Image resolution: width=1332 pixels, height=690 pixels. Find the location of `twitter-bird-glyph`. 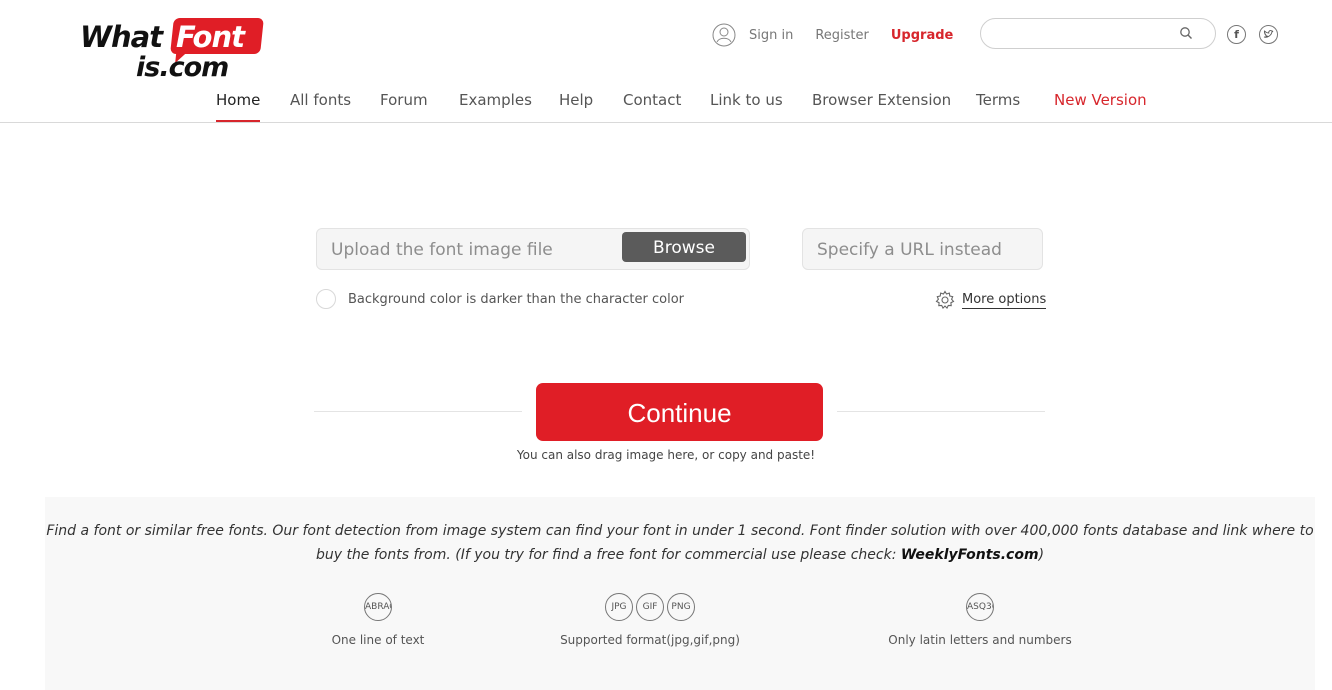

twitter-bird-glyph is located at coordinates (1268, 34).